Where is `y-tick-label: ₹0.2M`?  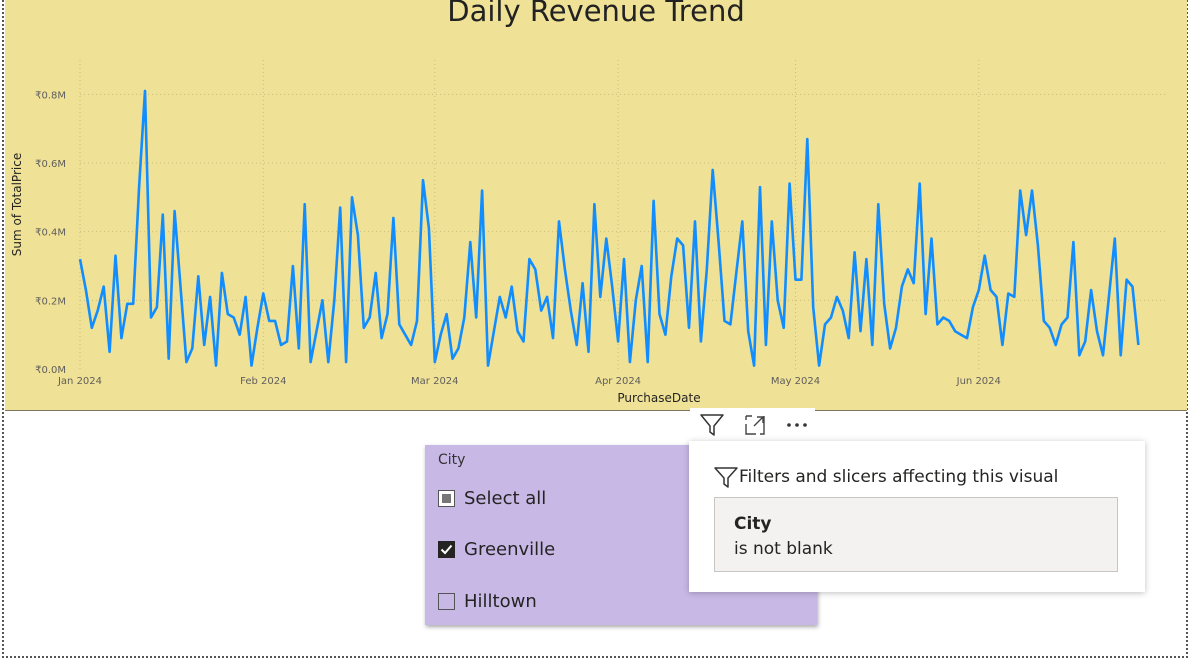
y-tick-label: ₹0.2M is located at coordinates (50, 301).